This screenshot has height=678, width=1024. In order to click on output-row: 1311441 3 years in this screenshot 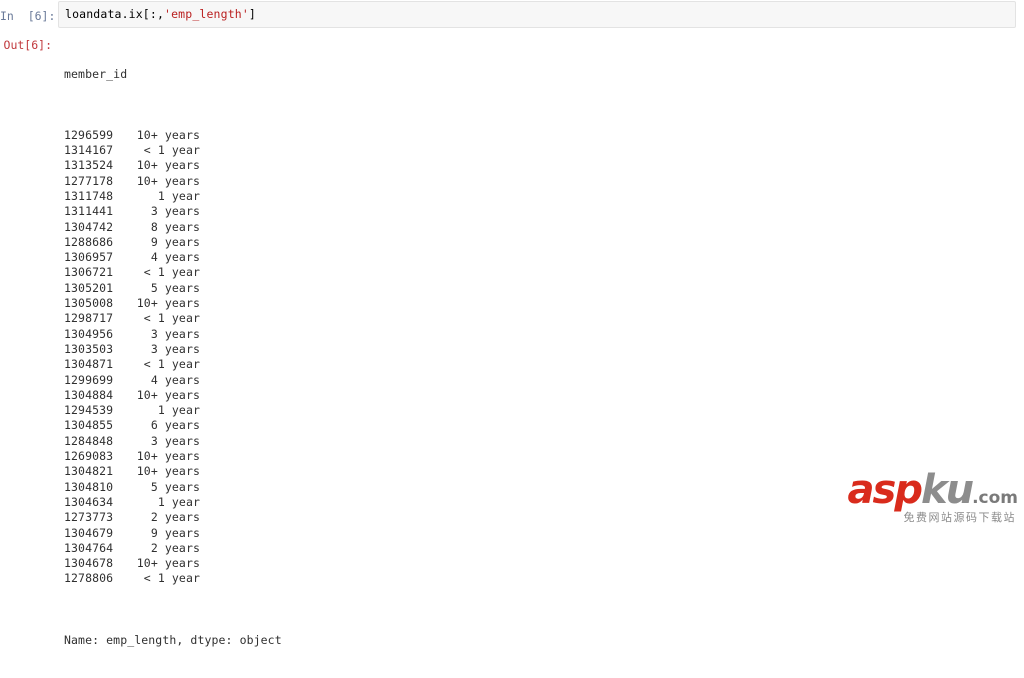, I will do `click(173, 211)`.